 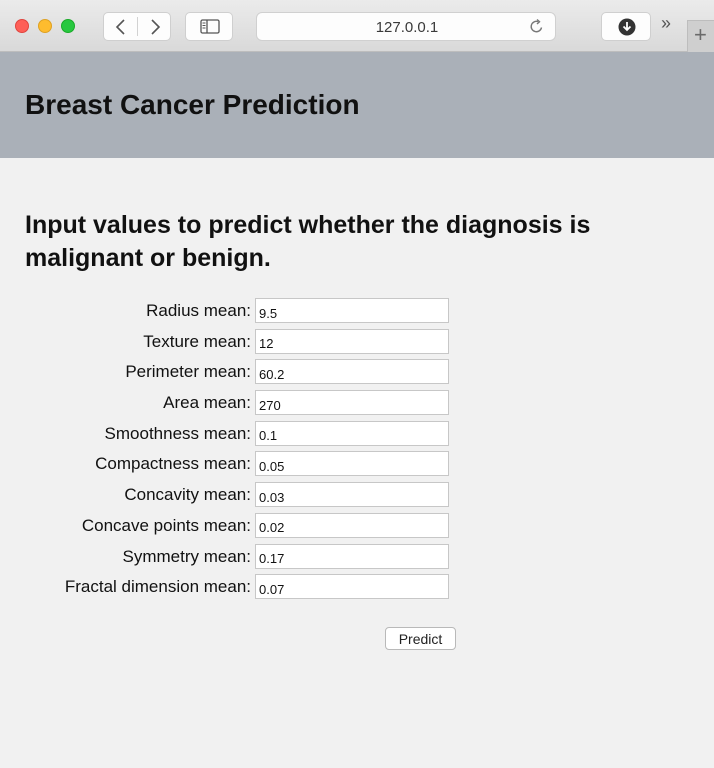 I want to click on form-row-symmetry-mean: Symmetry mean:, so click(x=357, y=559).